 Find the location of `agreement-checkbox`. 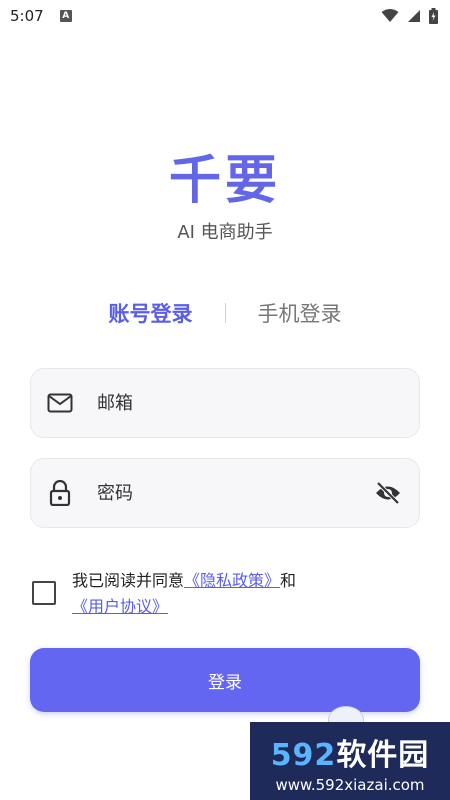

agreement-checkbox is located at coordinates (44, 593).